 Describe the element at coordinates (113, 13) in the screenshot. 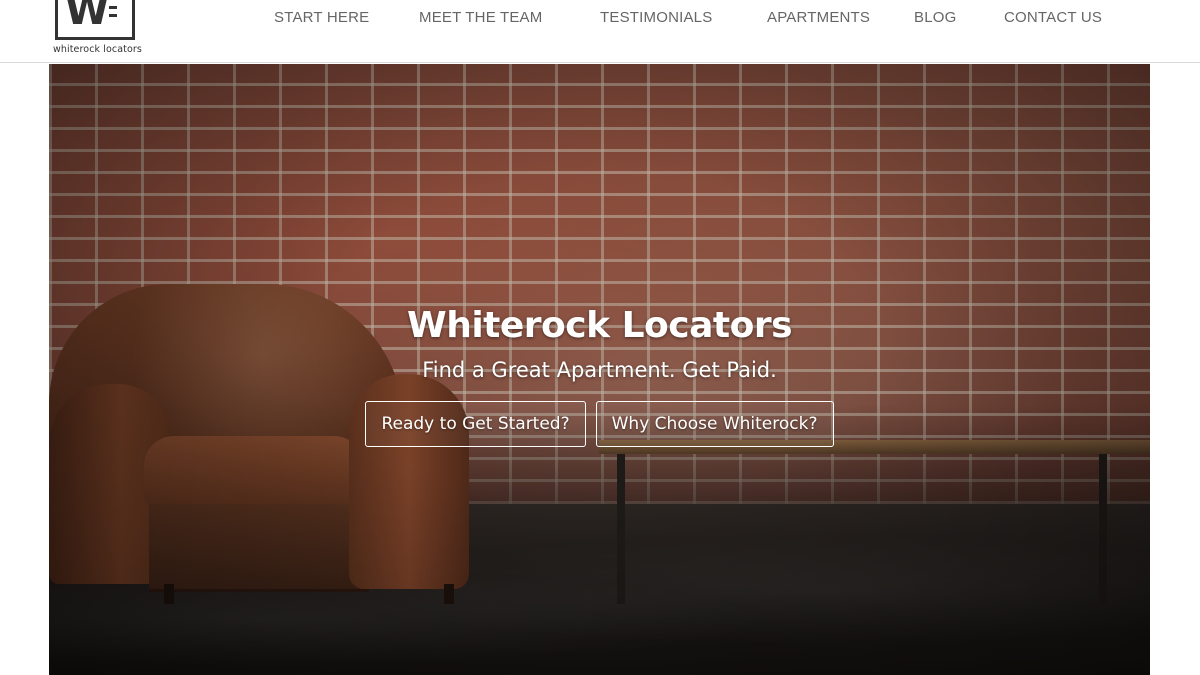

I see `logo-mark-icon` at that location.